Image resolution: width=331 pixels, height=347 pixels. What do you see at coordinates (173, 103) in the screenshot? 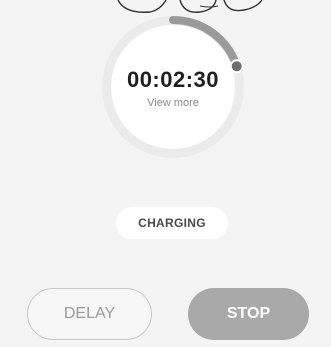
I see `view-more-link: View more` at bounding box center [173, 103].